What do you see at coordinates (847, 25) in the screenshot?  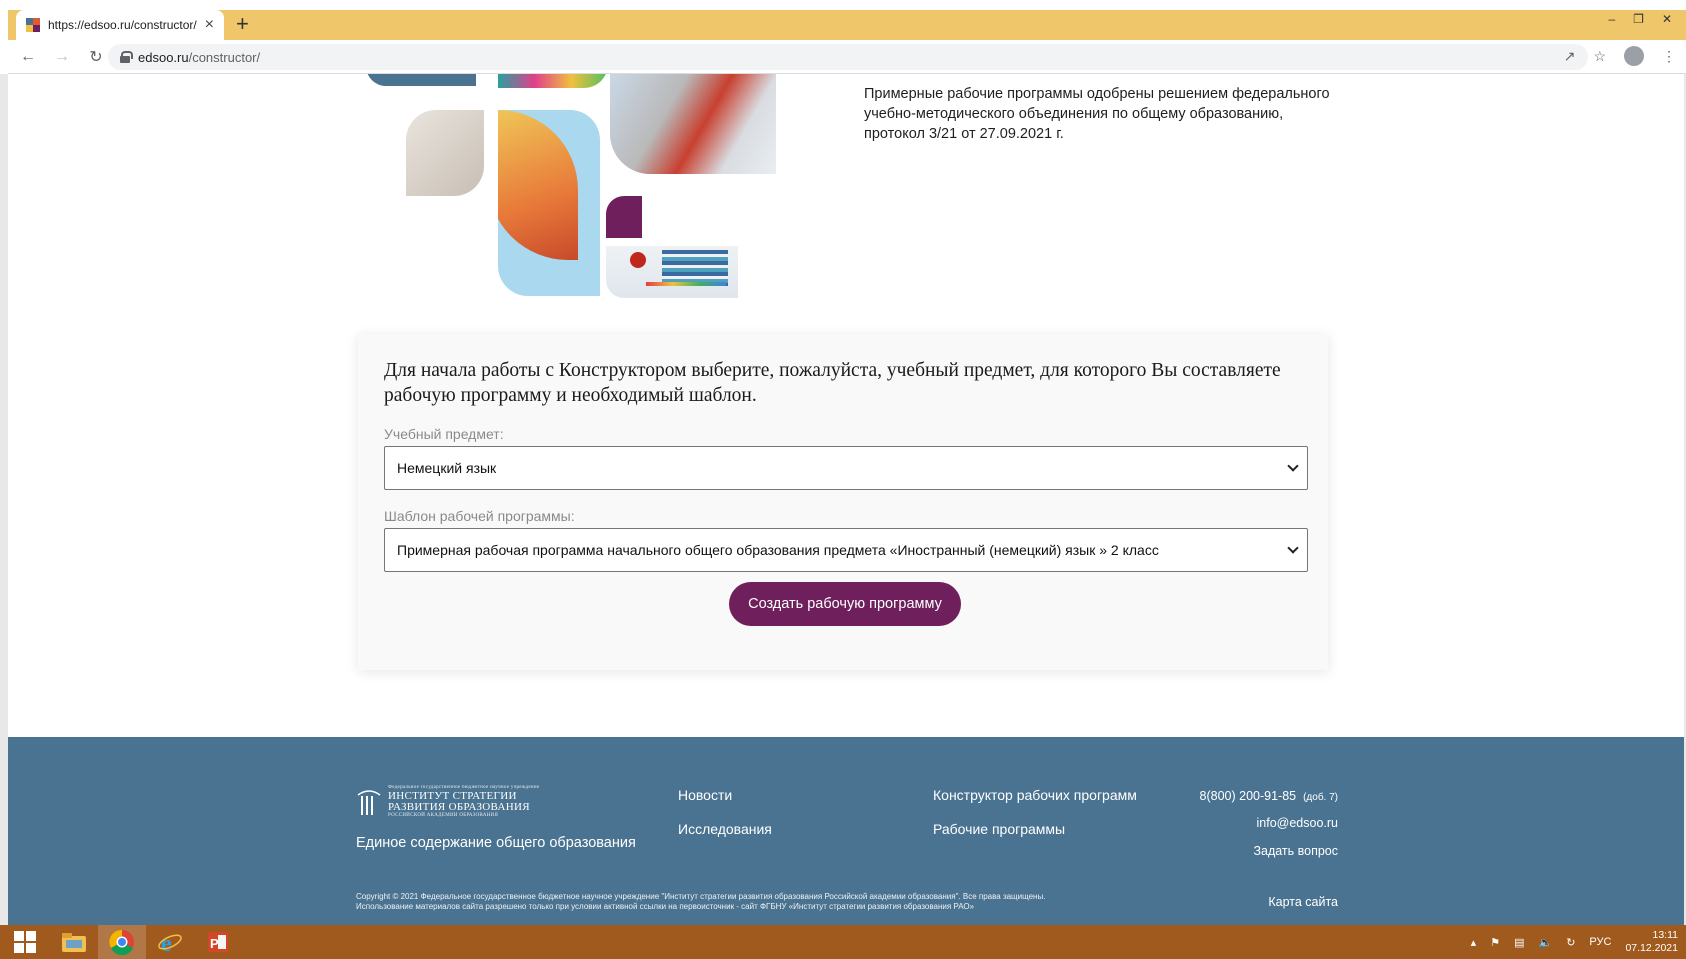 I see `tab-strip` at bounding box center [847, 25].